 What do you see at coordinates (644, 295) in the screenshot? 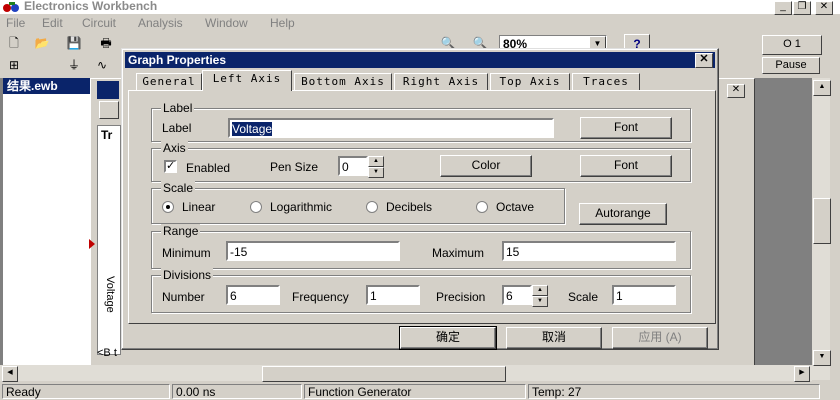
I see `scale-input: 1` at bounding box center [644, 295].